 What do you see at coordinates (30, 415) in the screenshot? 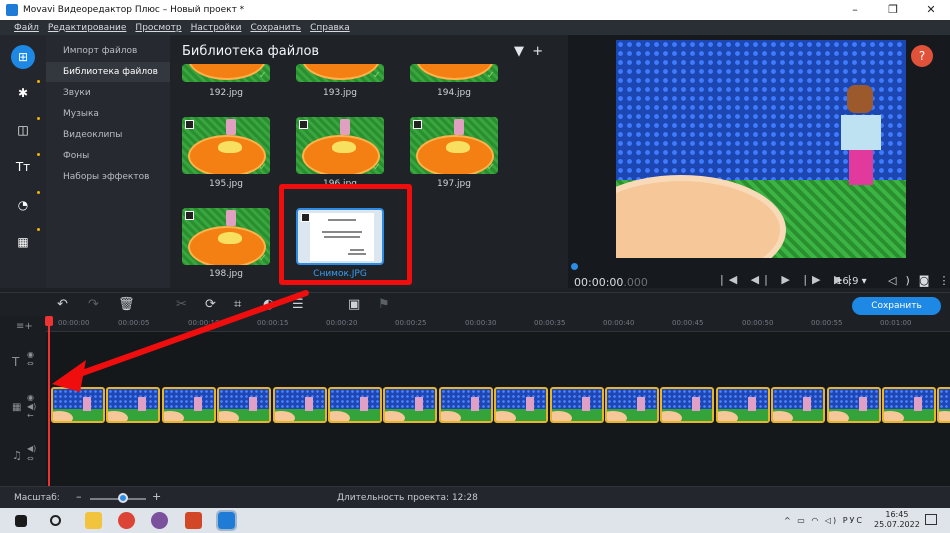
I see `track-arrow-icon: ←` at bounding box center [30, 415].